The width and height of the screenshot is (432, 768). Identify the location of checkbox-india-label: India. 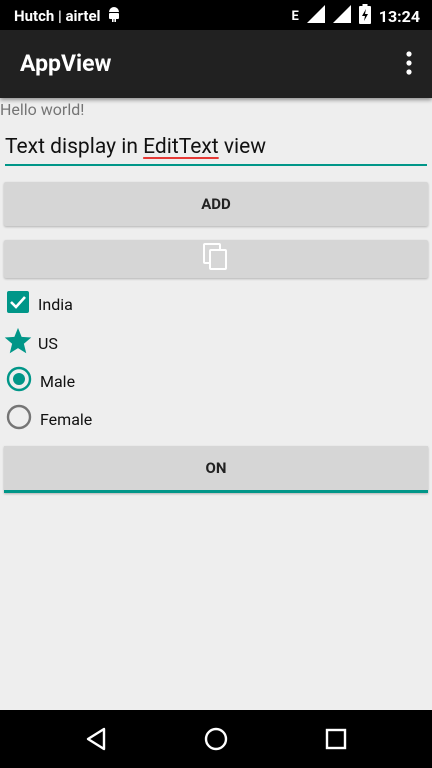
(55, 304).